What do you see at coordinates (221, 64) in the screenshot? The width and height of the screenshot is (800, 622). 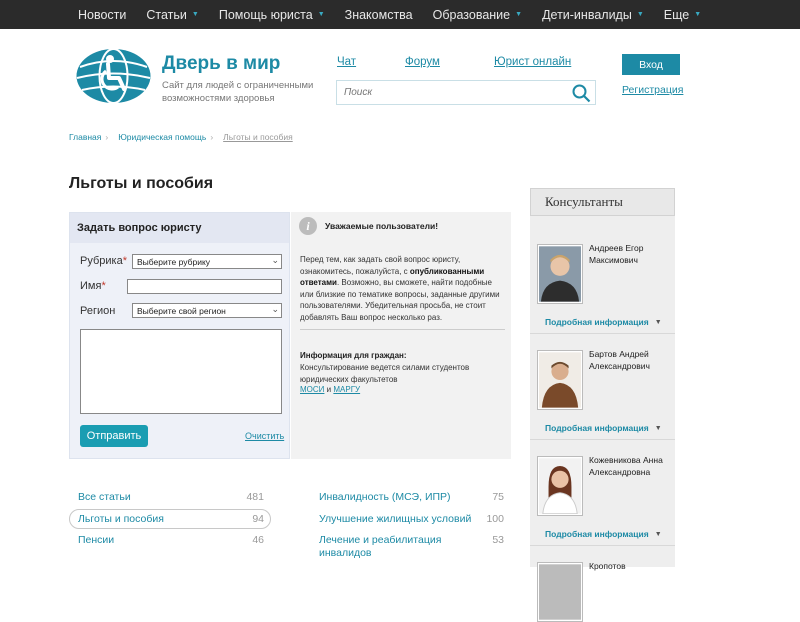 I see `brand-name: Дверь в мир` at bounding box center [221, 64].